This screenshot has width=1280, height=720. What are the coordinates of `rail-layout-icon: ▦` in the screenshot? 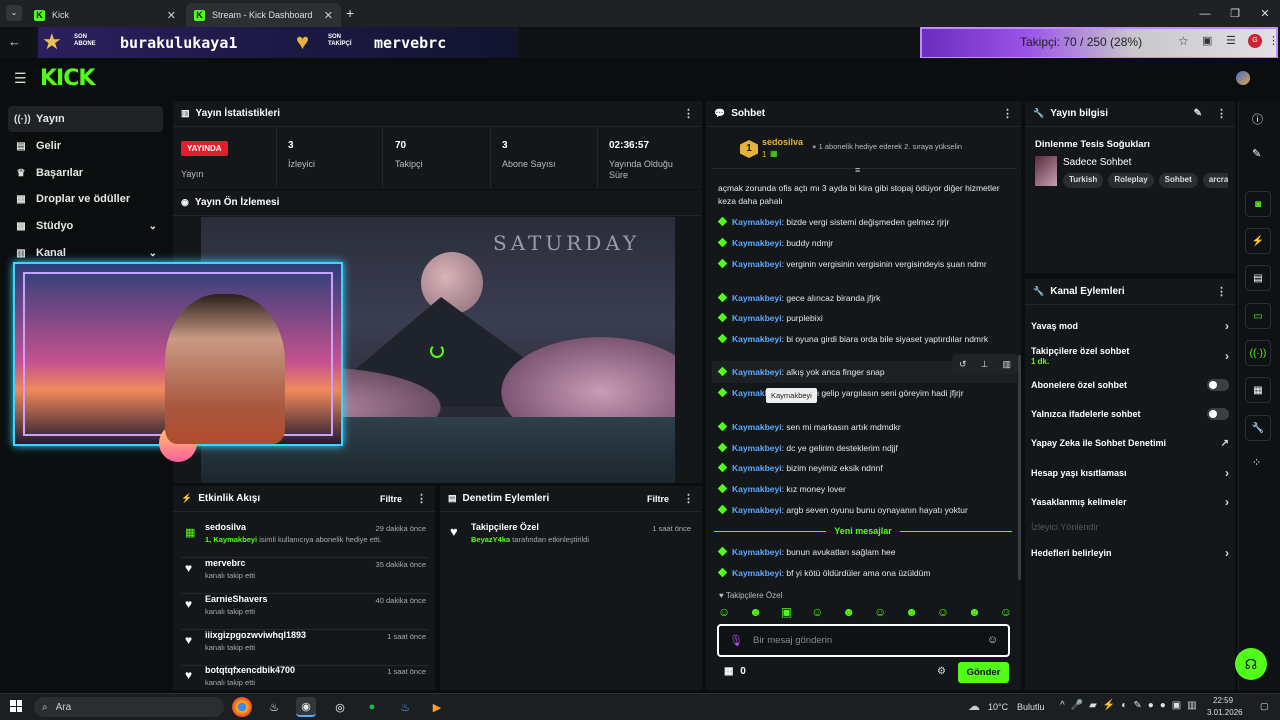 It's located at (1258, 390).